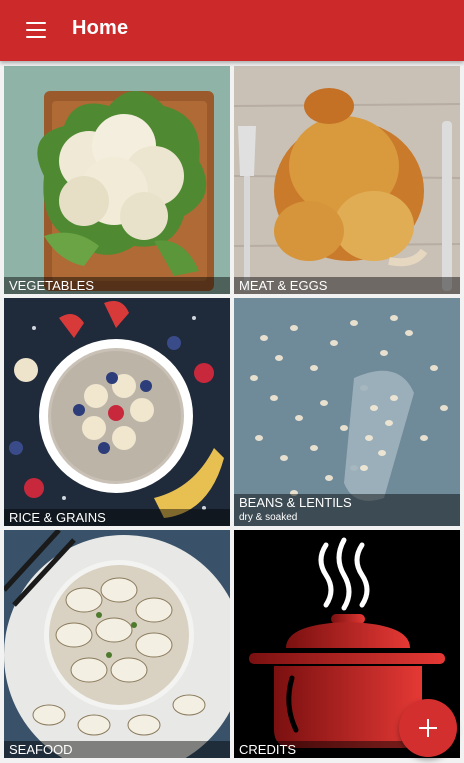 This screenshot has height=763, width=464. Describe the element at coordinates (41, 749) in the screenshot. I see `category-name: SEAFOOD` at that location.